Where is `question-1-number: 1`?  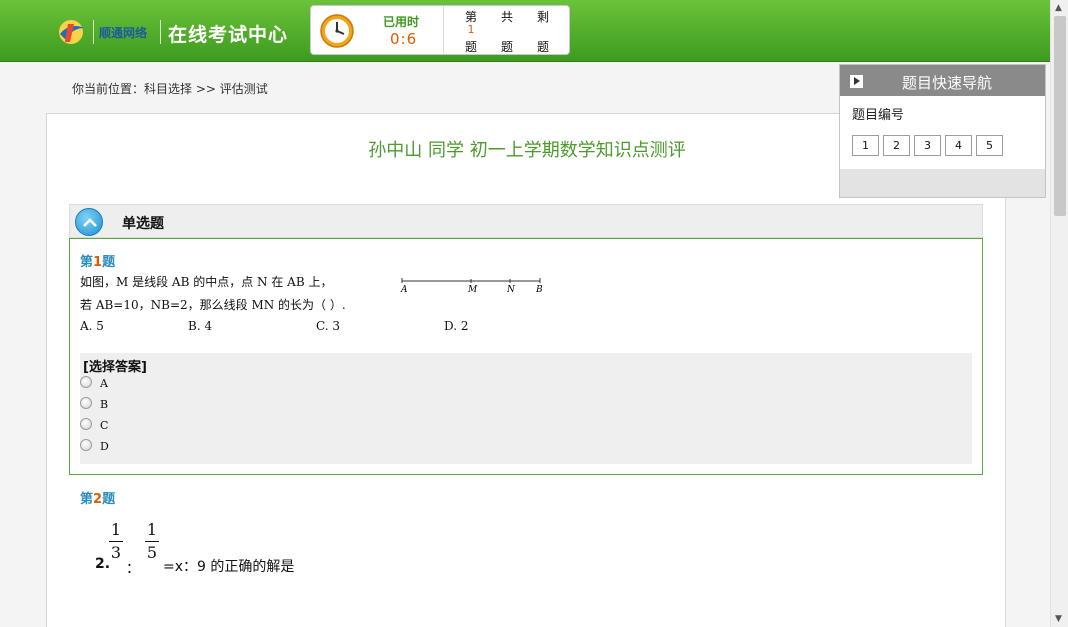 question-1-number: 1 is located at coordinates (98, 262).